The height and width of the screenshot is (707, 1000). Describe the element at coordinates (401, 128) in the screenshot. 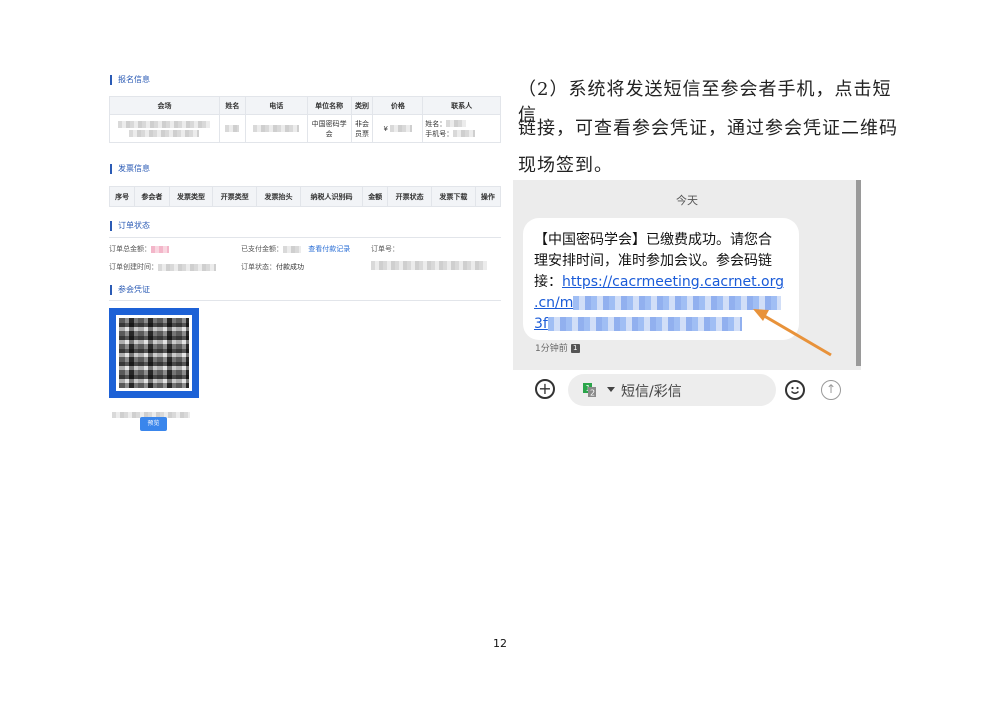

I see `redacted-price` at that location.